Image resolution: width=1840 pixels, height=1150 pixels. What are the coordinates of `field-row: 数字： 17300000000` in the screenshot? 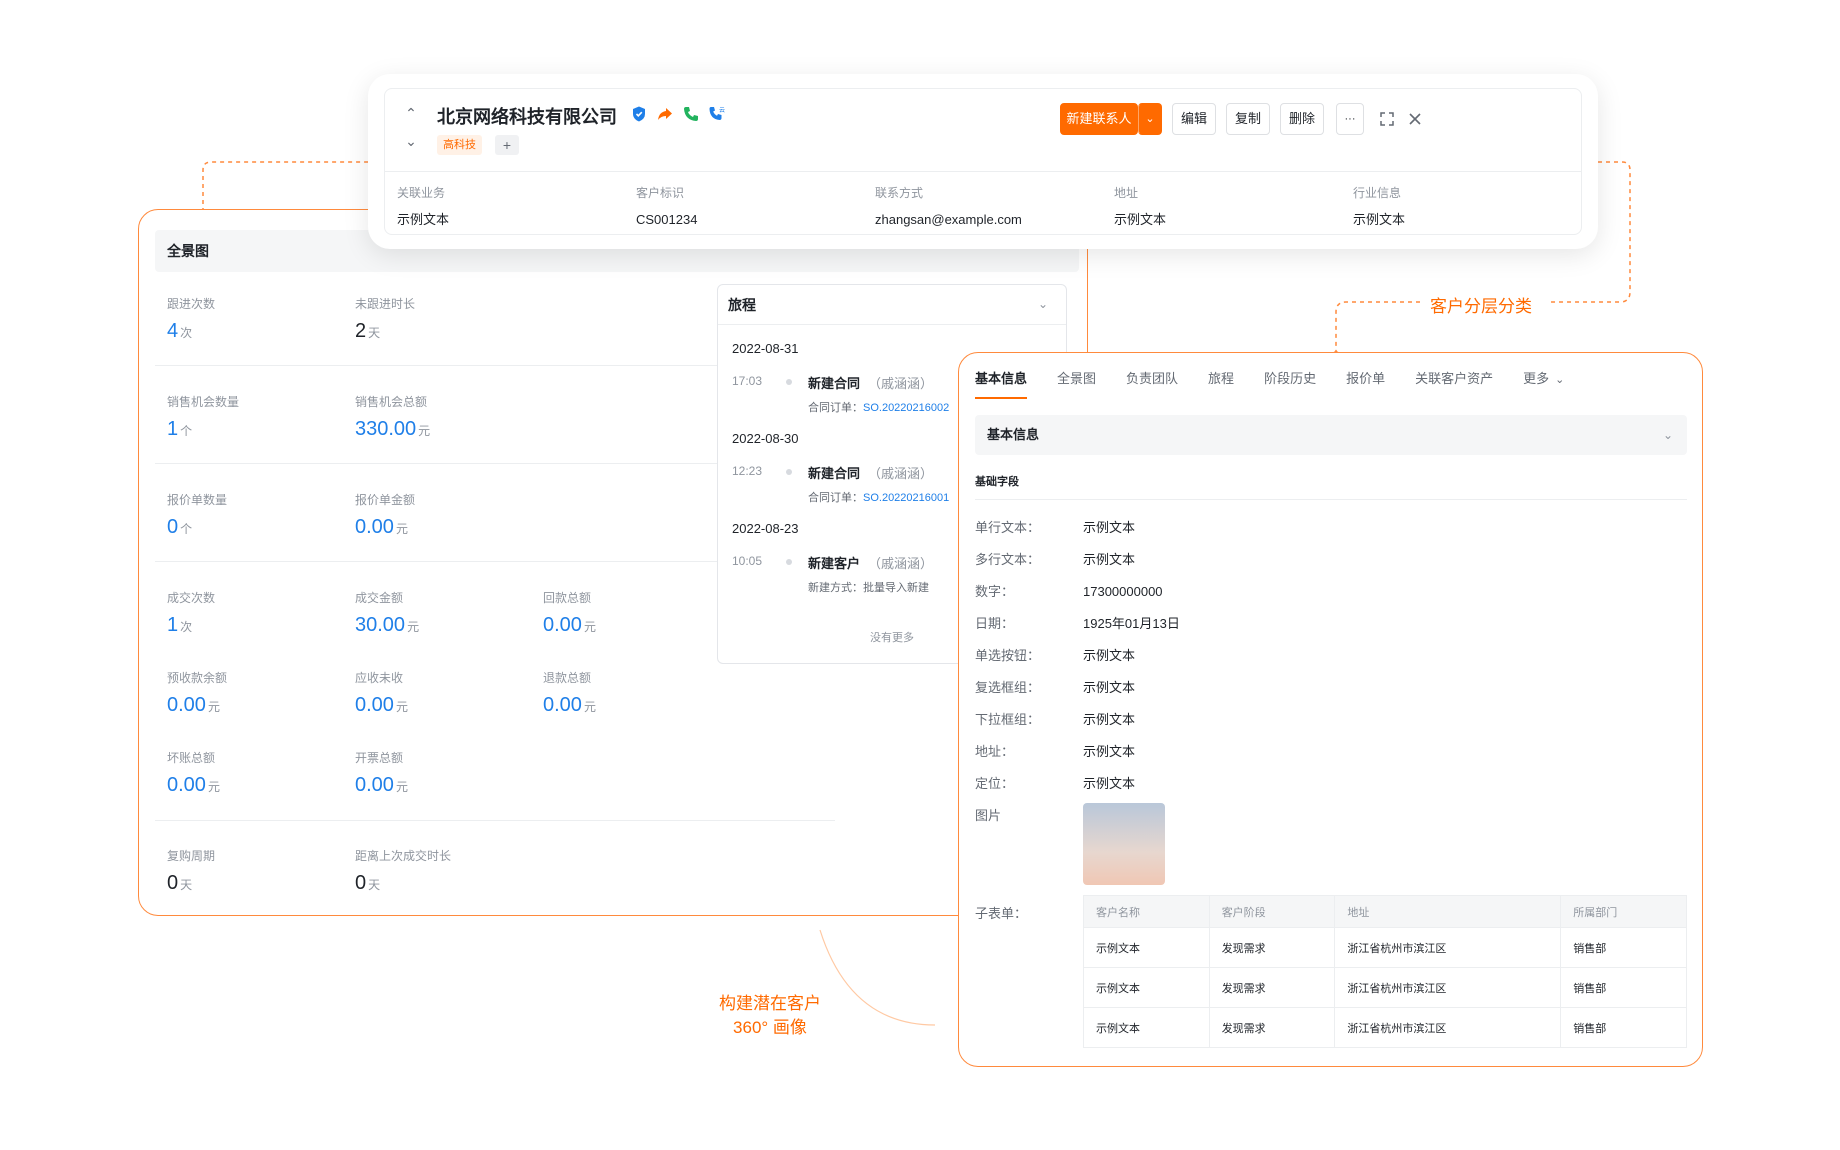 It's located at (1069, 591).